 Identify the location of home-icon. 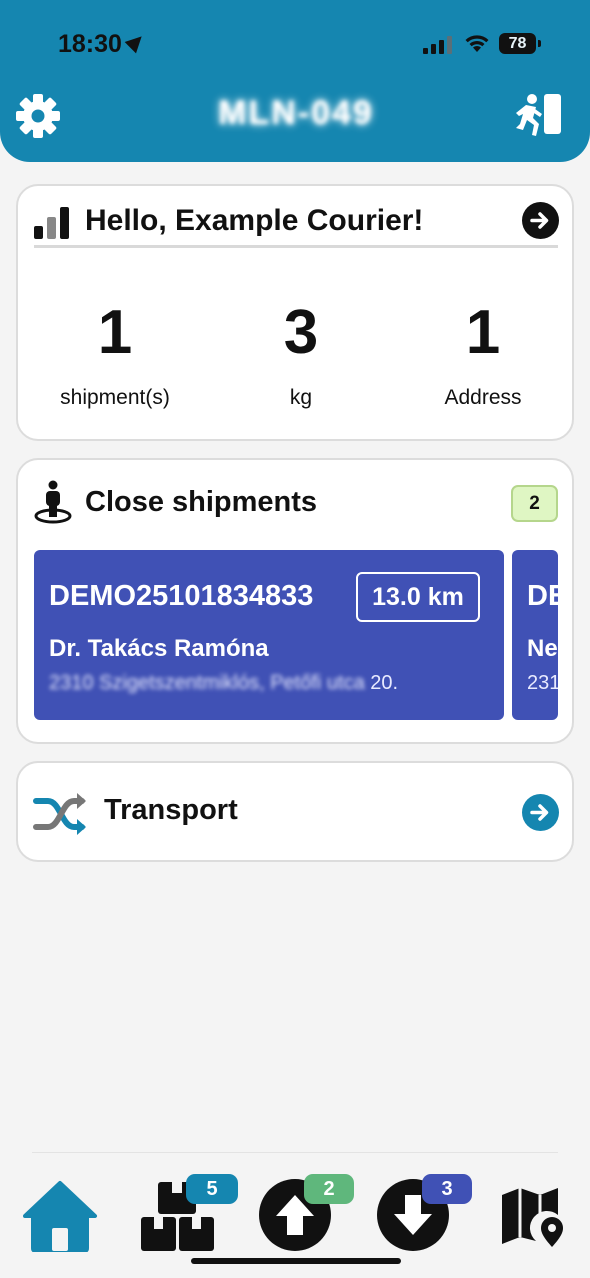
(60, 1216).